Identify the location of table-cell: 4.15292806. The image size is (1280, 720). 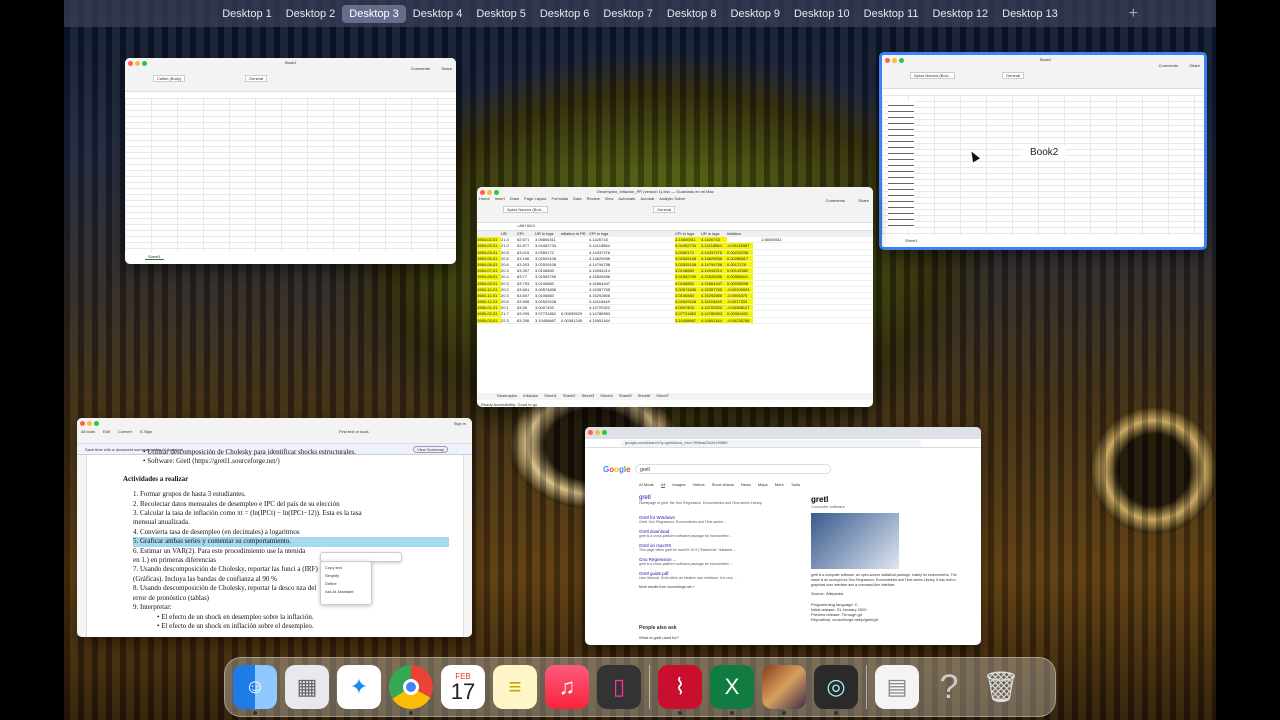
(602, 295).